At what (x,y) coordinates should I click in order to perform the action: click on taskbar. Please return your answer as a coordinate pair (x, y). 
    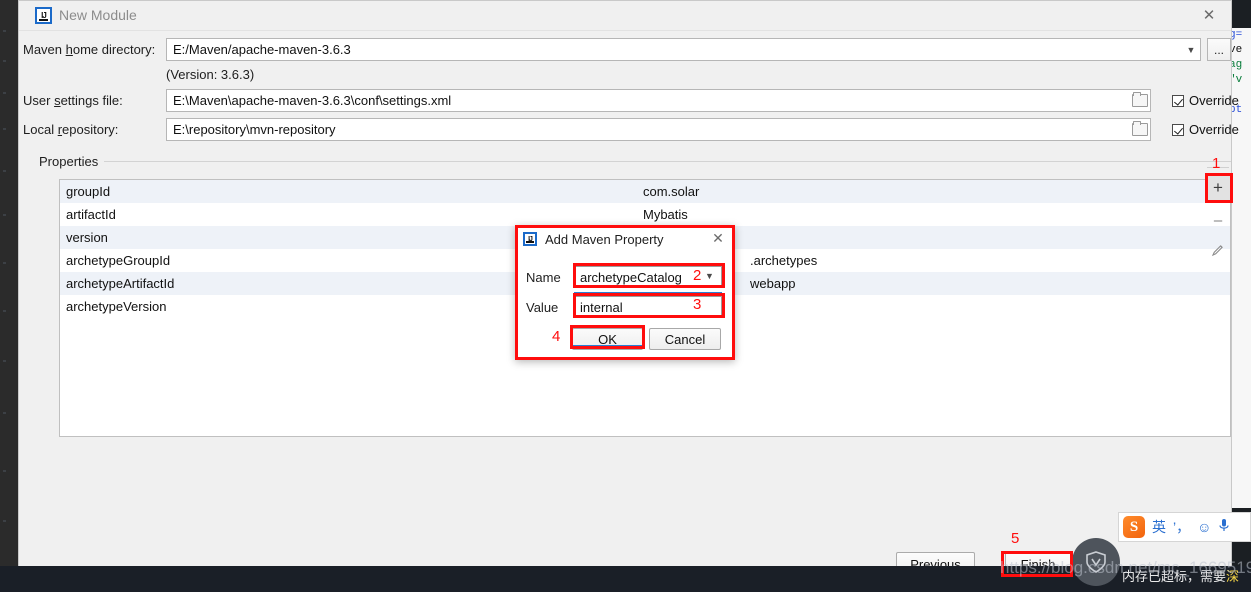
    Looking at the image, I should click on (625, 579).